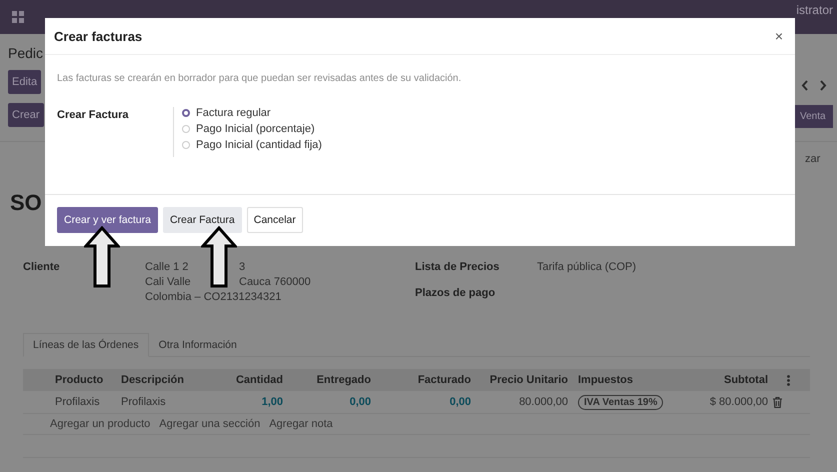 The height and width of the screenshot is (472, 837). Describe the element at coordinates (86, 345) in the screenshot. I see `tab: Líneas de las Órdenes` at that location.